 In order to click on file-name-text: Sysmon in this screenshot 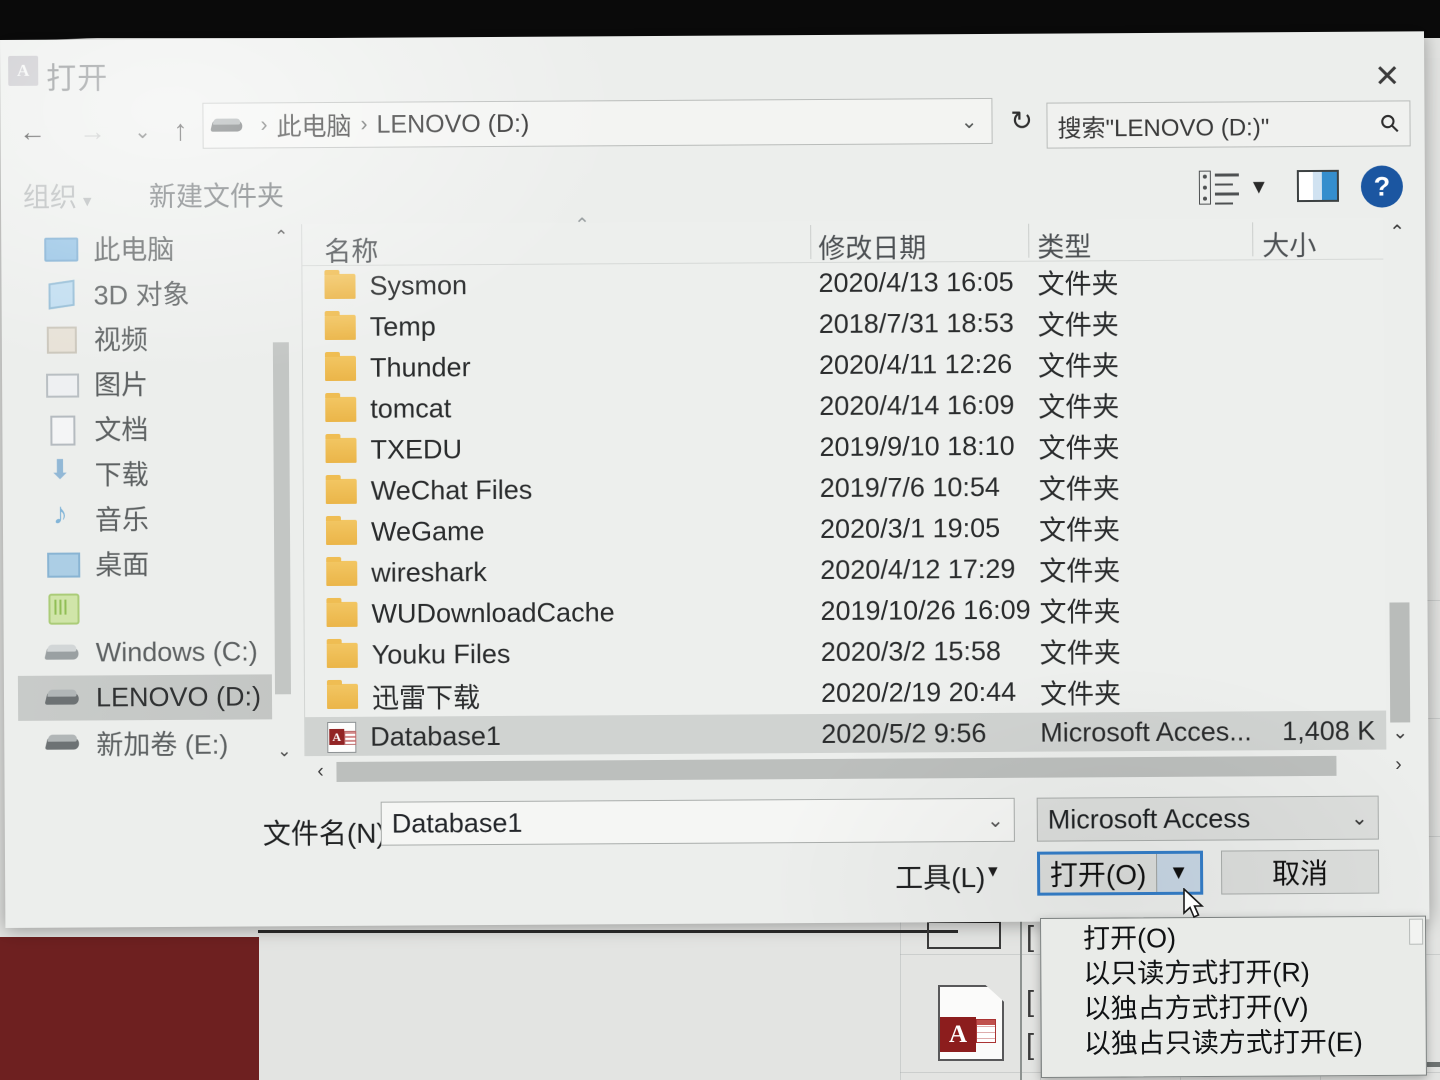, I will do `click(418, 285)`.